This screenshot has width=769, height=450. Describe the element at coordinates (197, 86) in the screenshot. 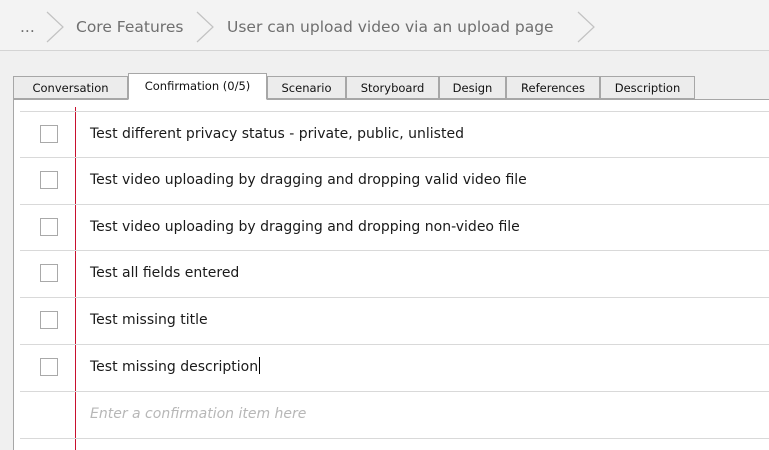

I see `tab-confirmation: Confirmation (0/5)` at that location.